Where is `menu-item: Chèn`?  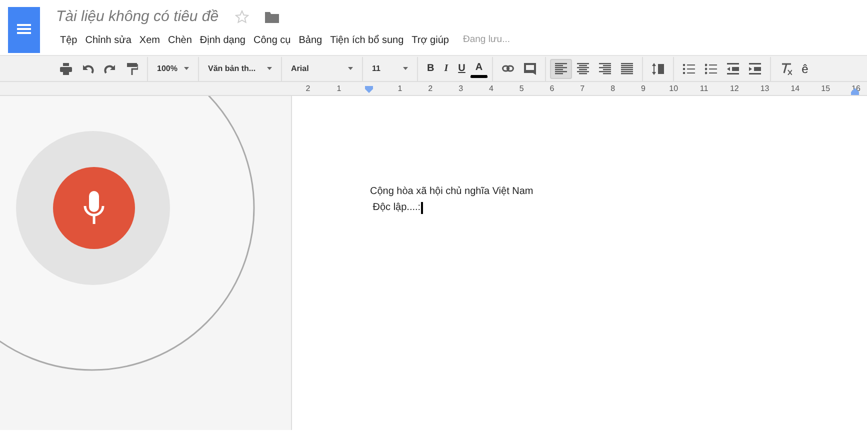
menu-item: Chèn is located at coordinates (180, 40).